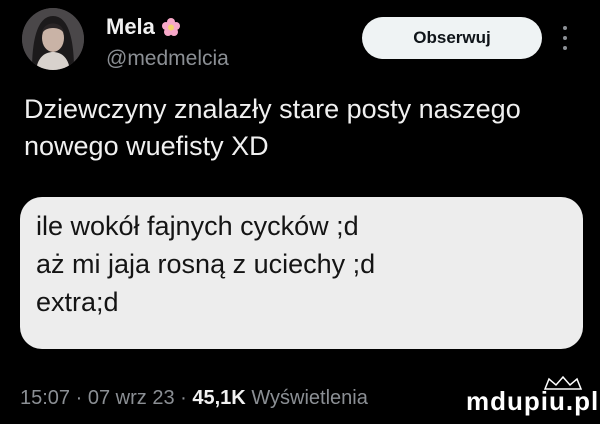  I want to click on site-watermark: mdupiu.pl, so click(533, 401).